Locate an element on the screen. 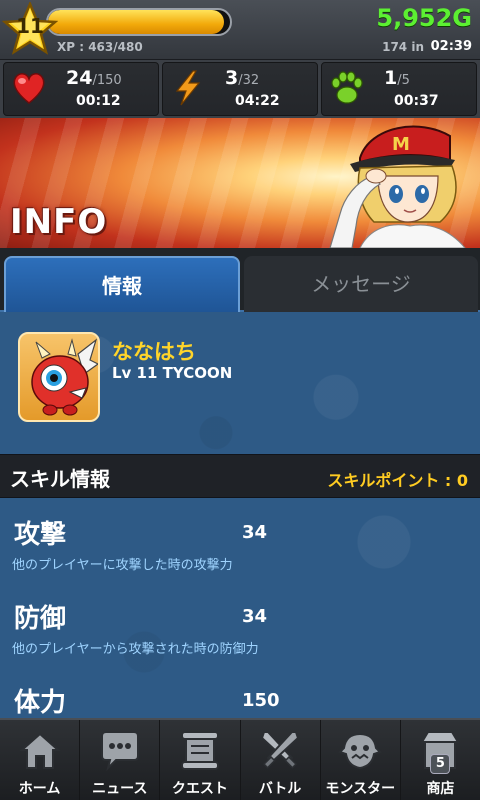 Image resolution: width=480 pixels, height=800 pixels. skill-name: 体力 is located at coordinates (40, 703).